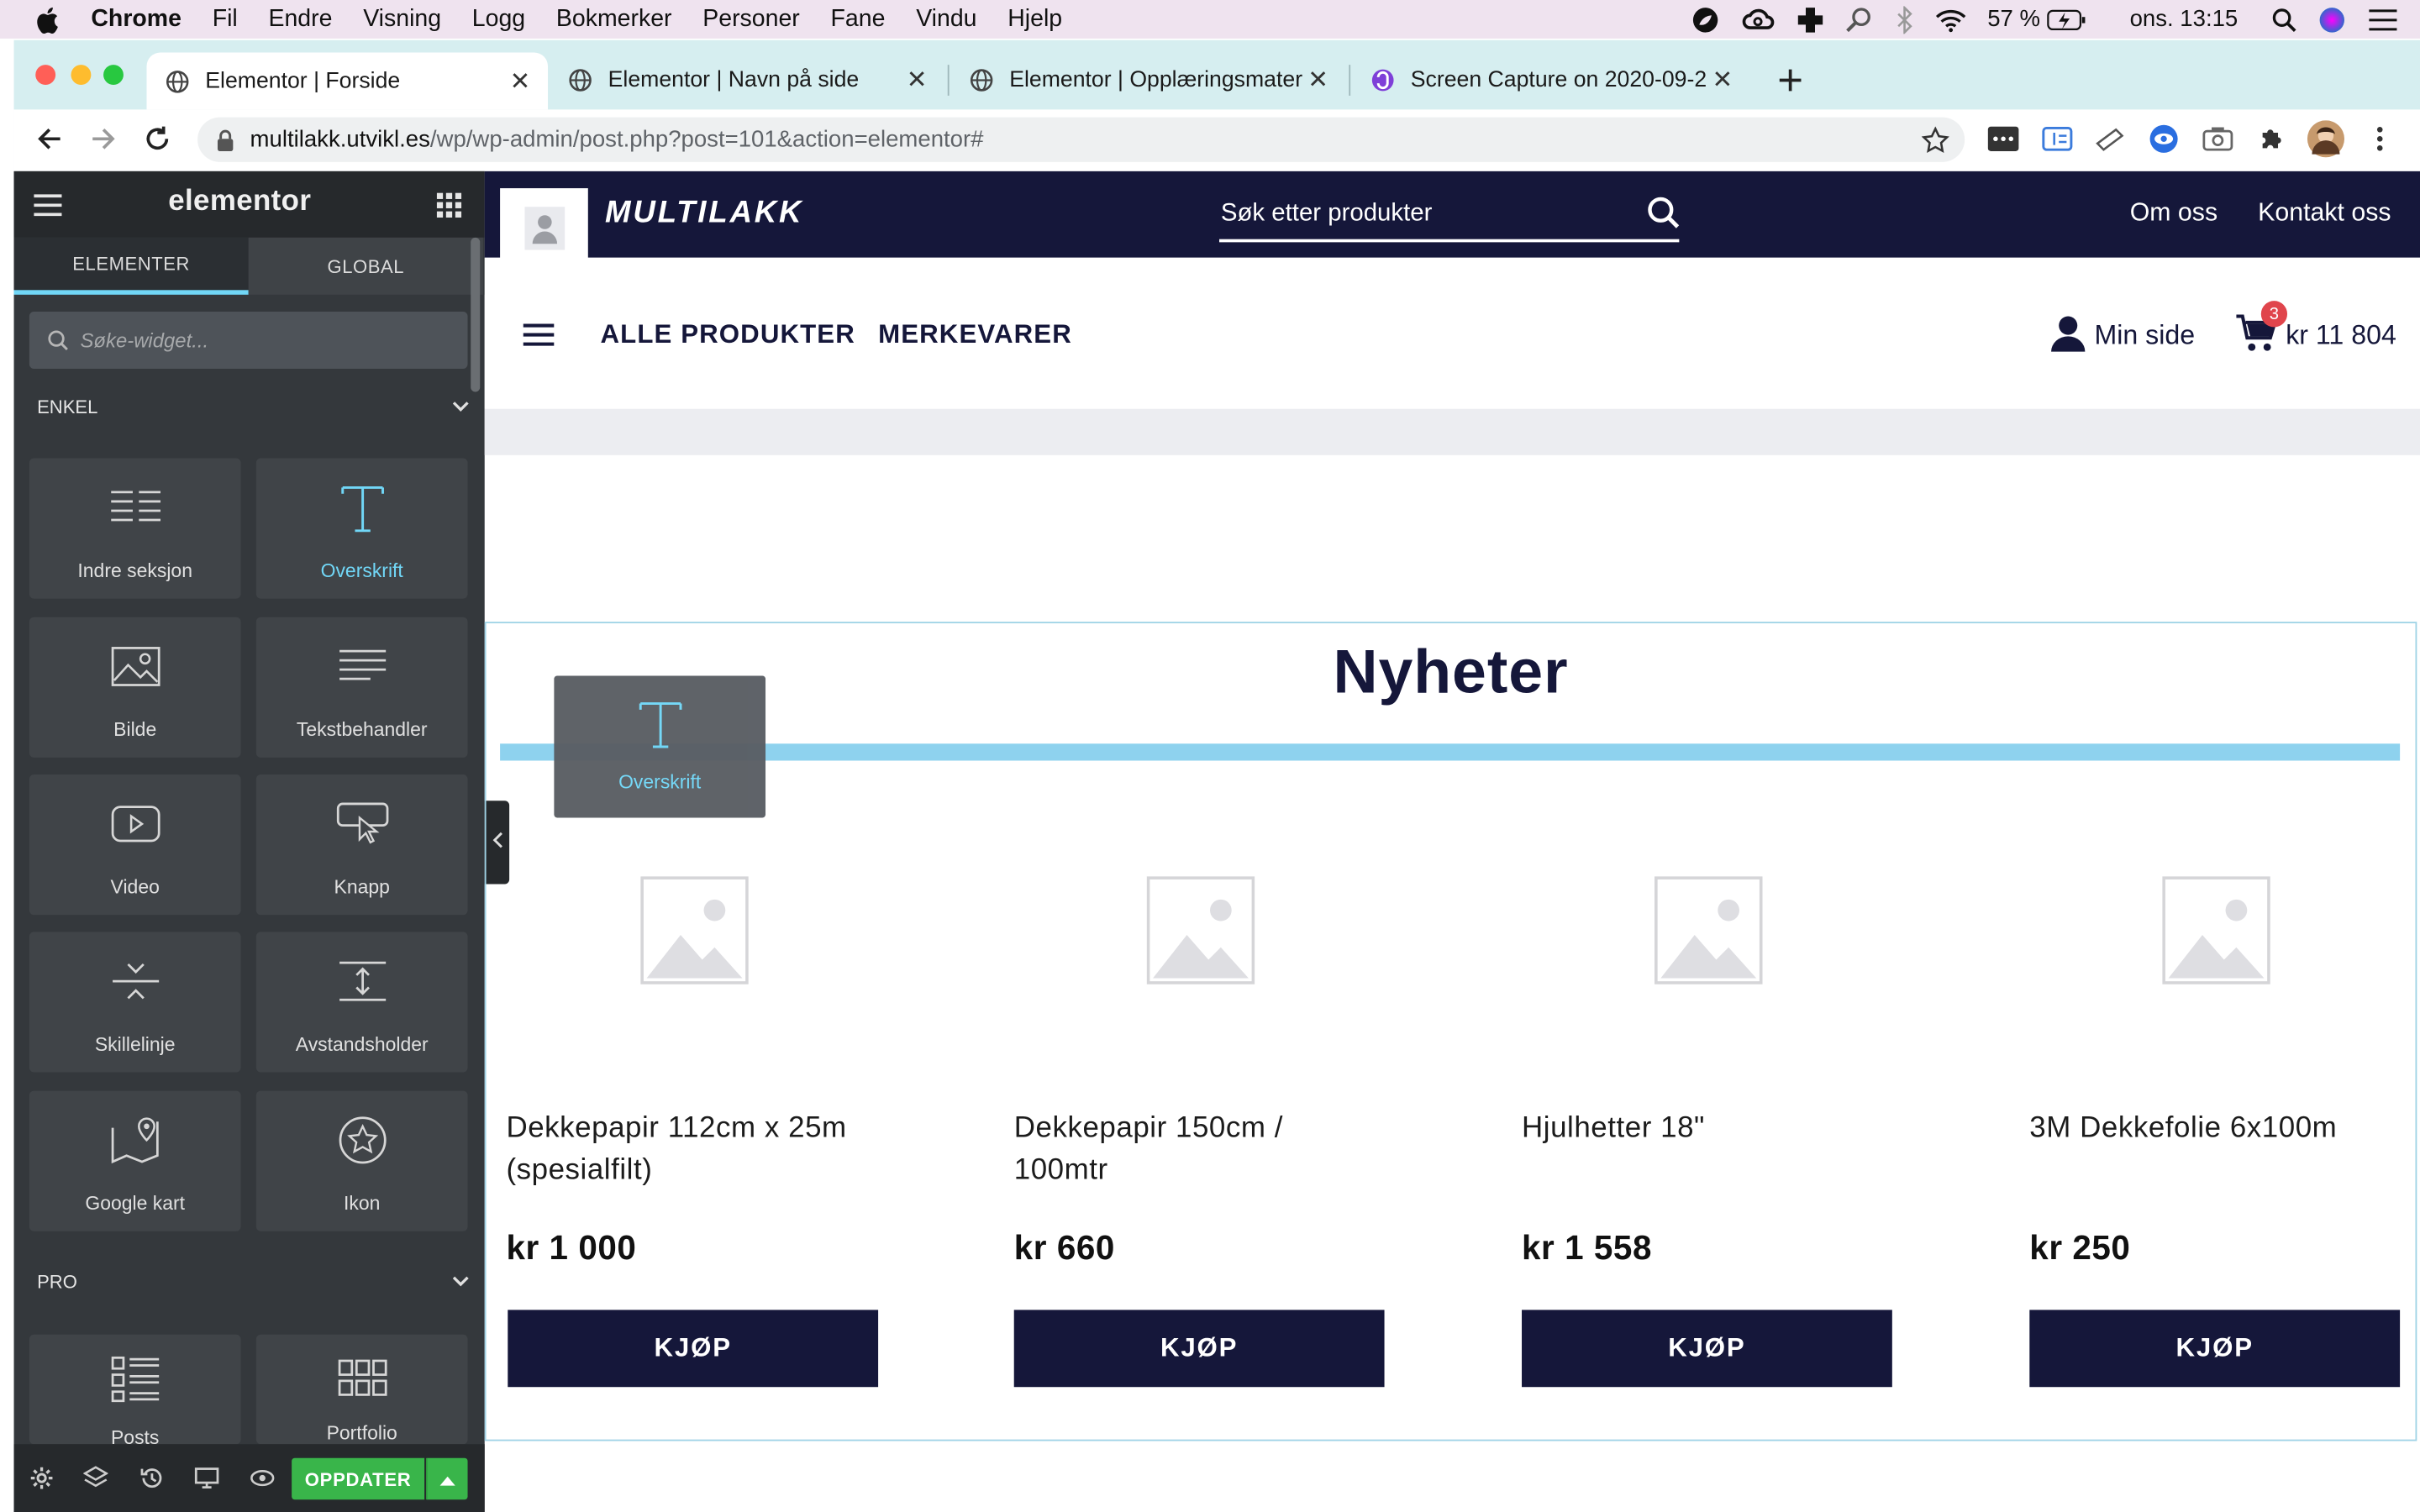 This screenshot has height=1512, width=2420. I want to click on leaf-icon, so click(1705, 19).